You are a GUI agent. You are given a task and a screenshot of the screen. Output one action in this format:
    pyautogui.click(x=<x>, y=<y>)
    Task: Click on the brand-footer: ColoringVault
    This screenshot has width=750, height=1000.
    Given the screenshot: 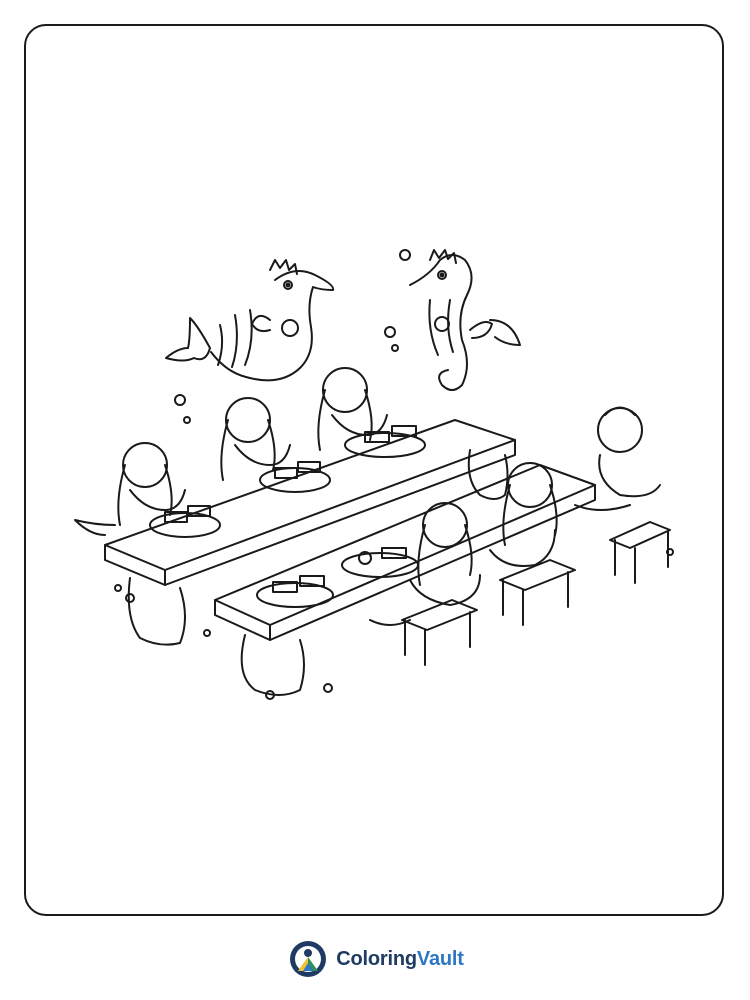 What is the action you would take?
    pyautogui.click(x=375, y=959)
    